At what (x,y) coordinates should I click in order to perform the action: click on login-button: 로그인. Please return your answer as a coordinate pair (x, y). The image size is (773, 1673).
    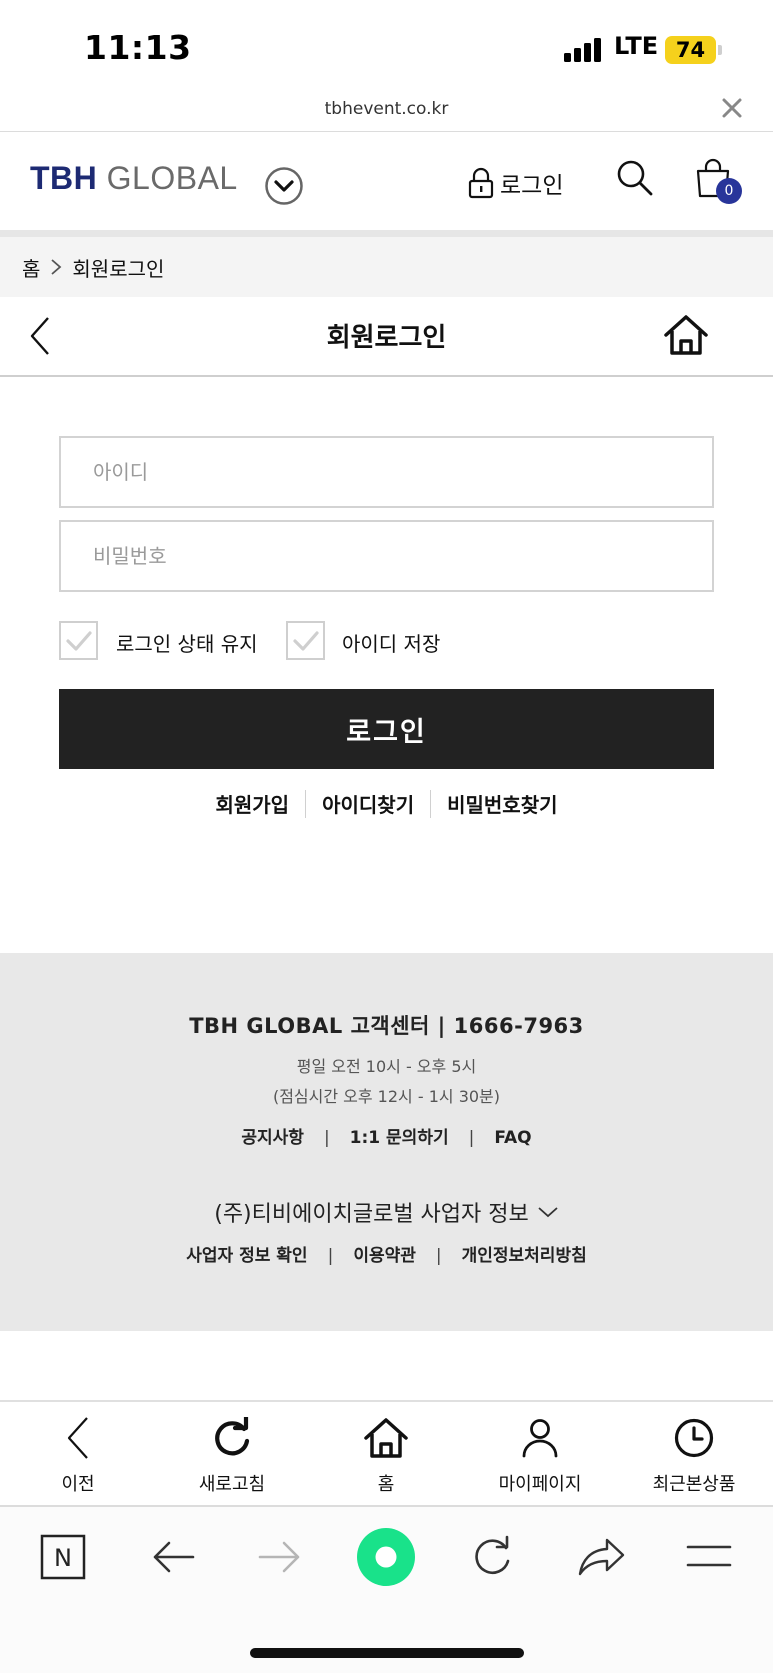
    Looking at the image, I should click on (386, 729).